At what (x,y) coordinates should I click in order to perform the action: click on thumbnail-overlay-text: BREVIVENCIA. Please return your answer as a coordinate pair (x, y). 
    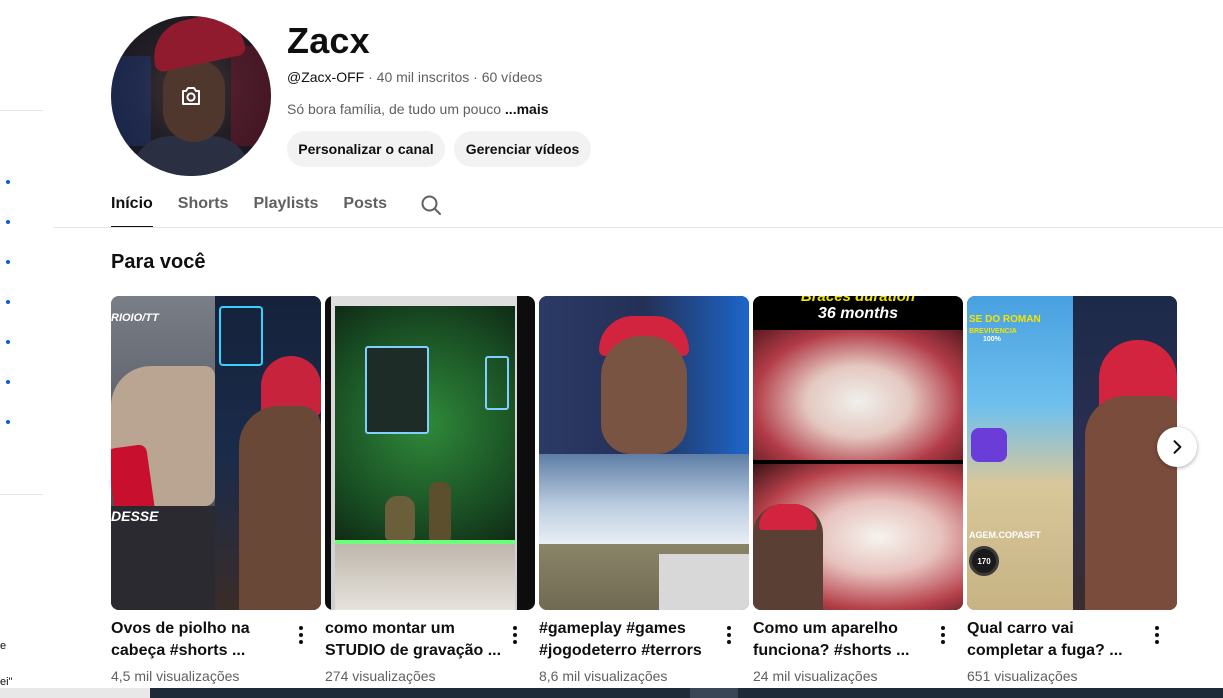
    Looking at the image, I should click on (993, 331).